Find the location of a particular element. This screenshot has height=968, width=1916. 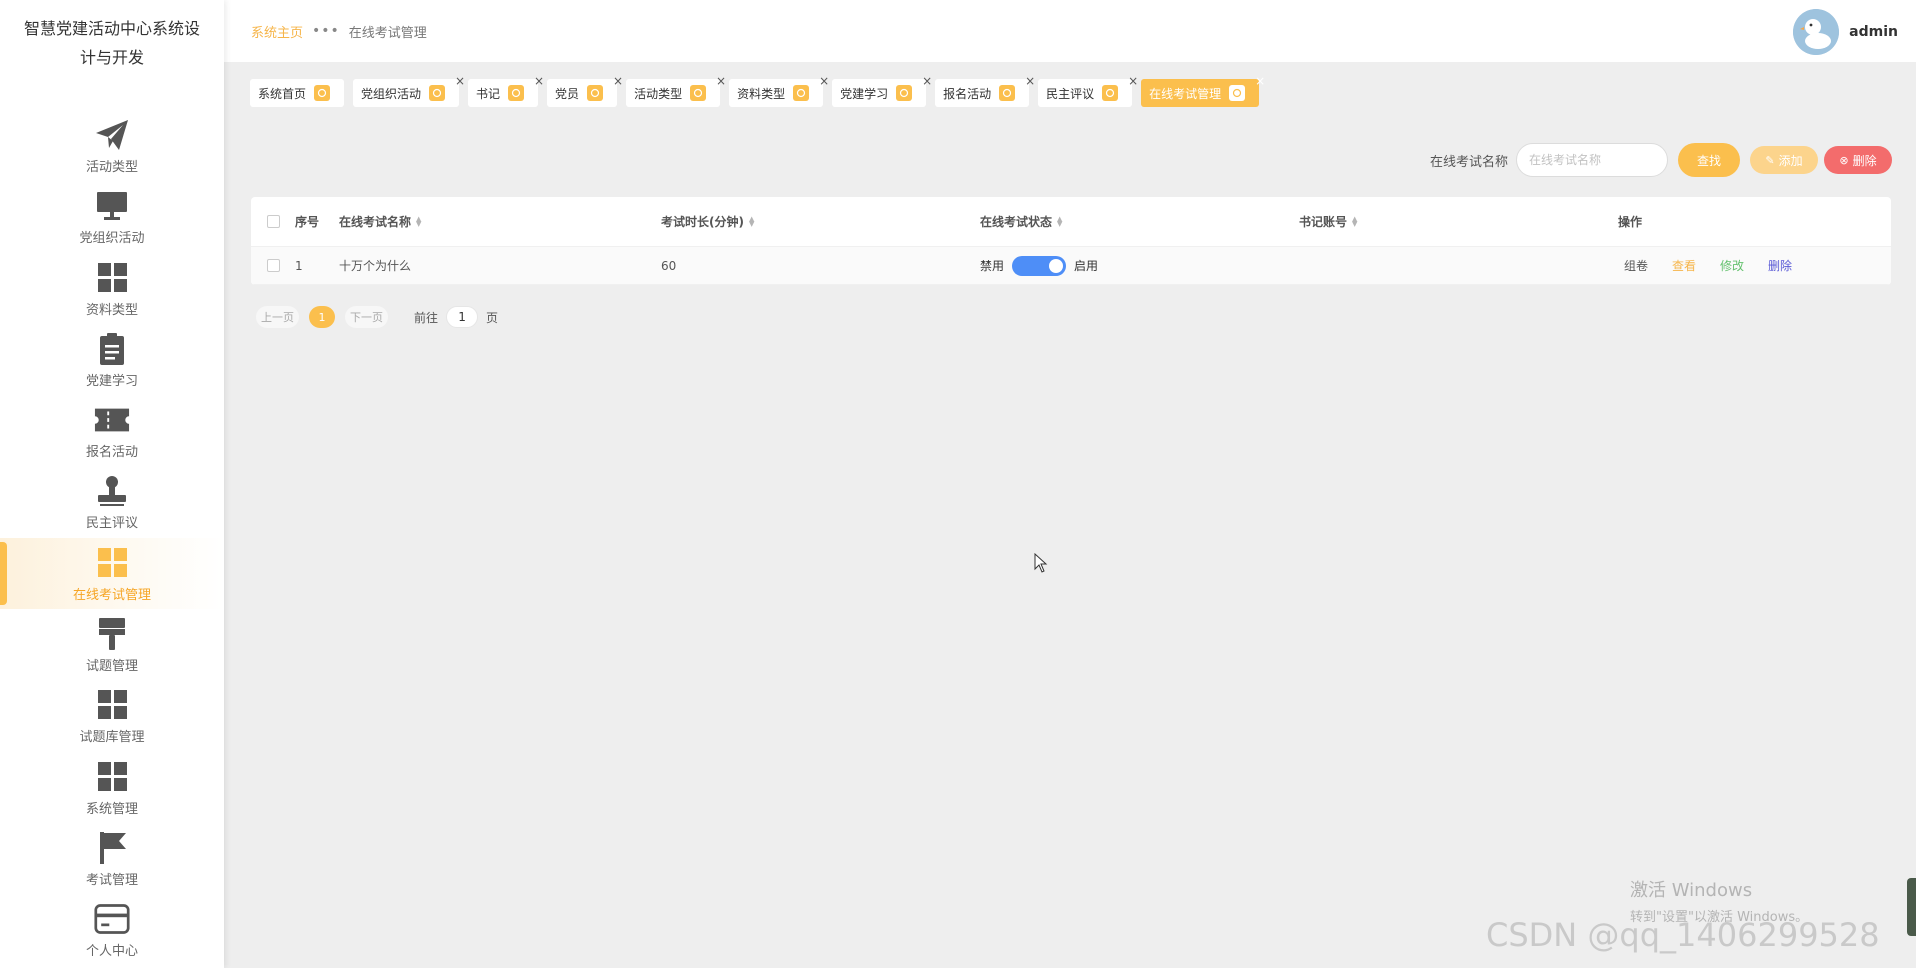

sidebar-item-party-activity: 党组织活动 is located at coordinates (112, 216).